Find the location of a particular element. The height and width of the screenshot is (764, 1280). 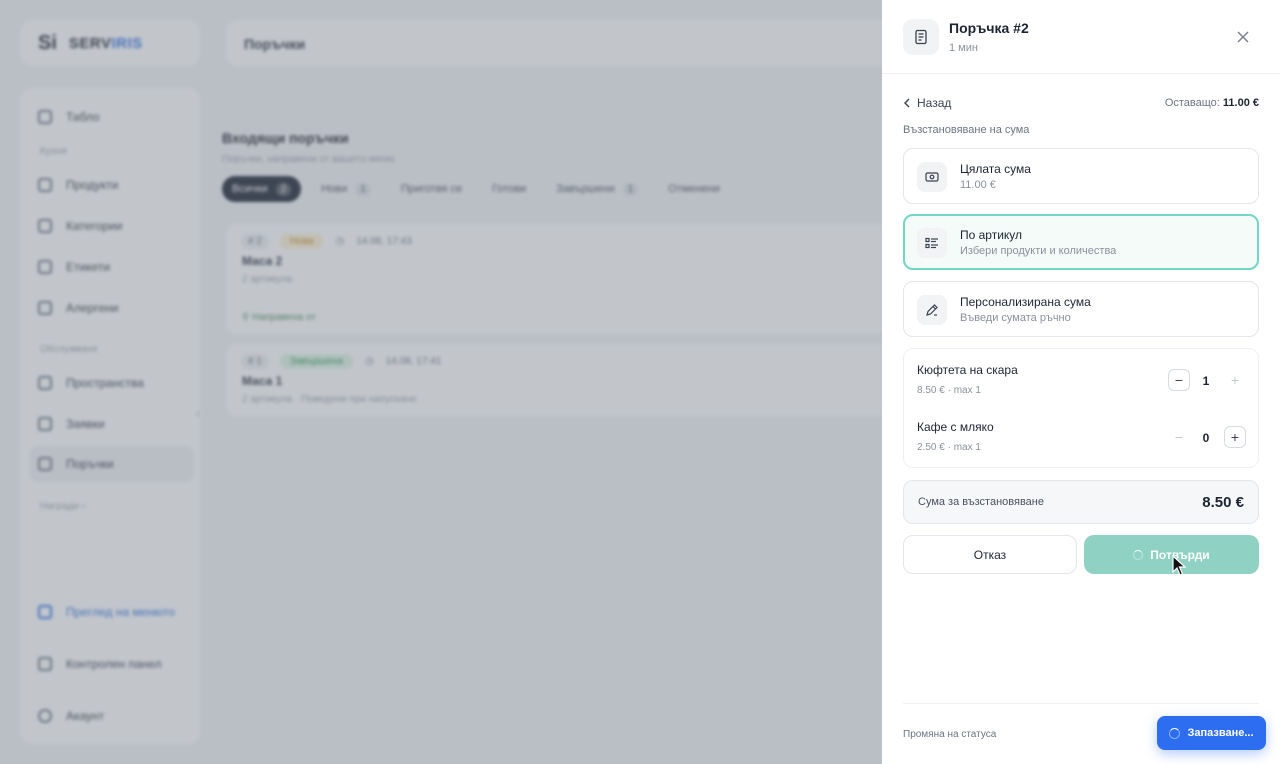

refund-option-custom: Персонализирана сума Въведи сумата ръчно is located at coordinates (1081, 309).